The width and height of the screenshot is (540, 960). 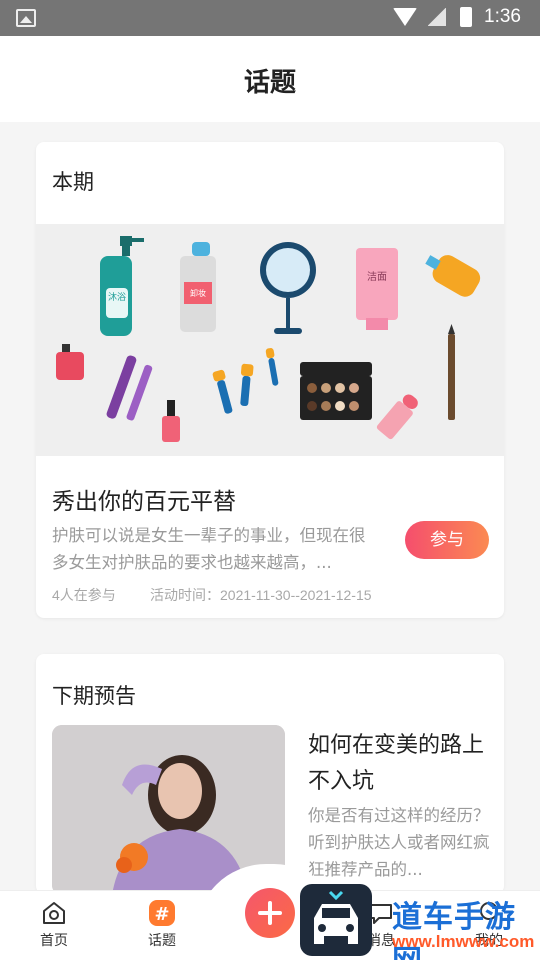 I want to click on tab-topic: # 话题, so click(x=162, y=924).